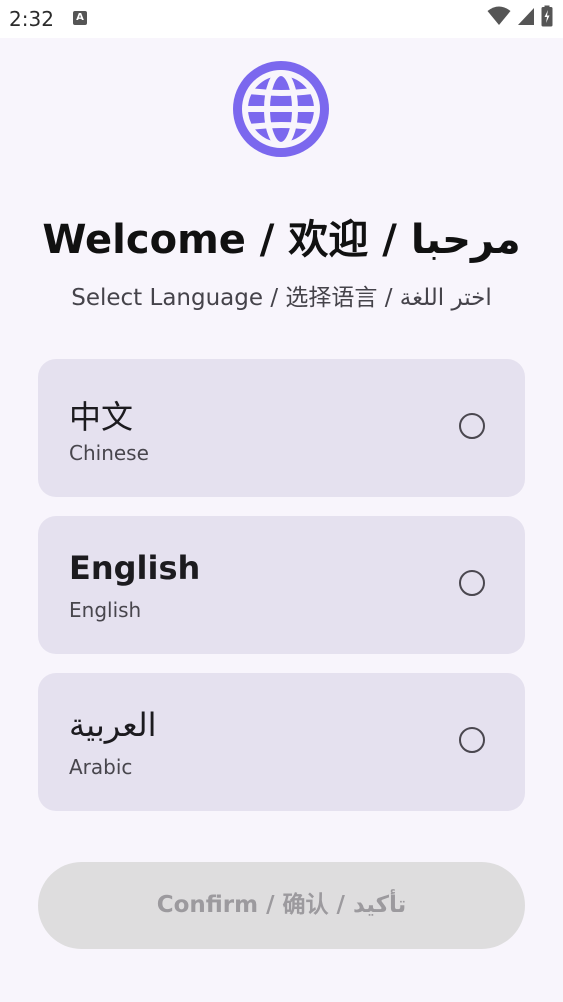 The image size is (563, 1002). I want to click on language-option-arabic: العربية Arabic, so click(281, 742).